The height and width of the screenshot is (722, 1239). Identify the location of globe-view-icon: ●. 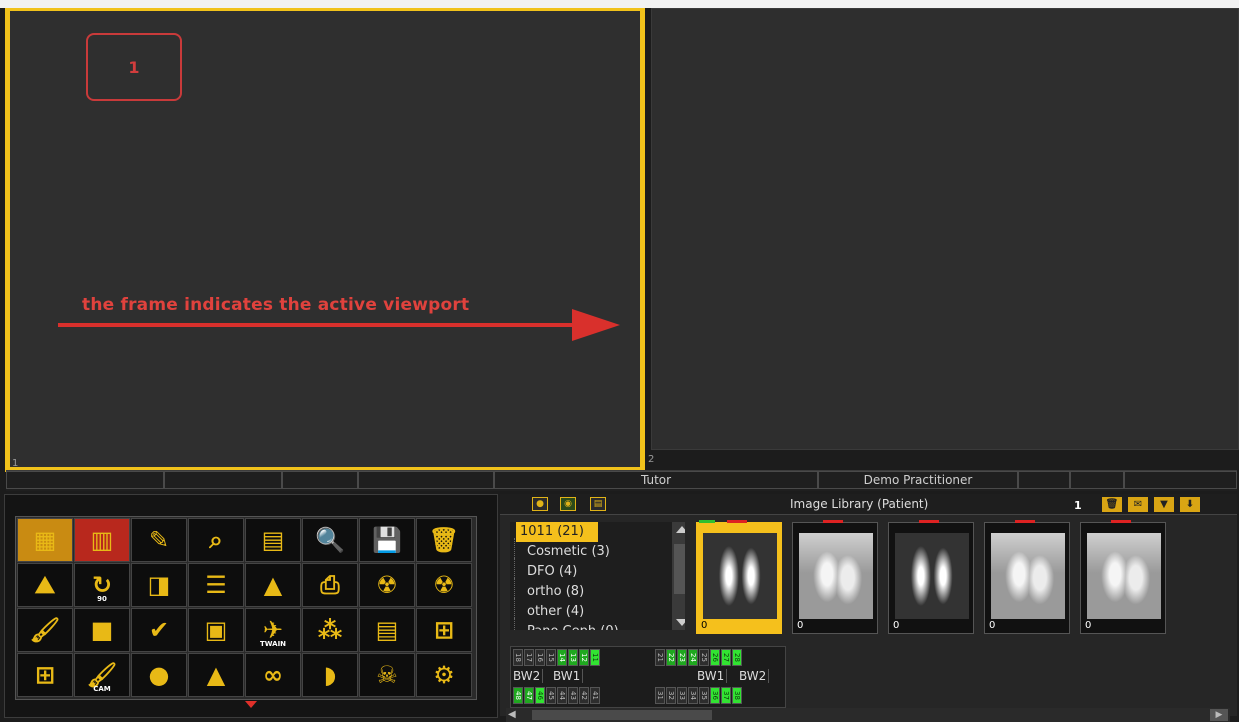
(540, 504).